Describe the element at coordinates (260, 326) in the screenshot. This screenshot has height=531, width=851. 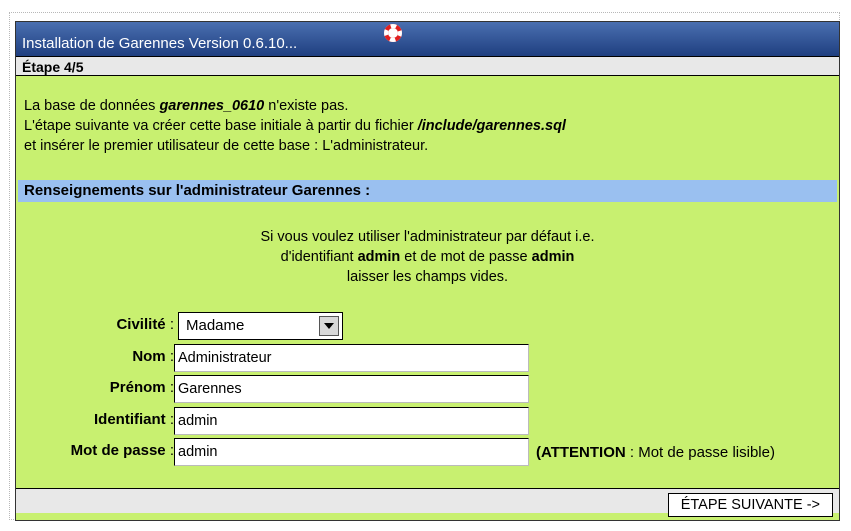
I see `civilite-select: Madame` at that location.